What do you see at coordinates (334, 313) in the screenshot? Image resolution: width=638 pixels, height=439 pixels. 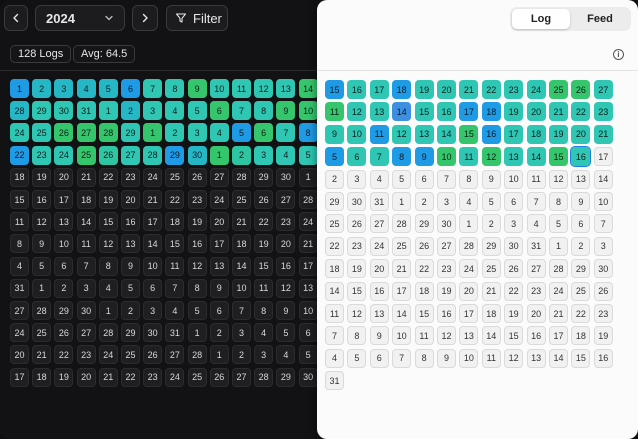 I see `day-cell: 11` at bounding box center [334, 313].